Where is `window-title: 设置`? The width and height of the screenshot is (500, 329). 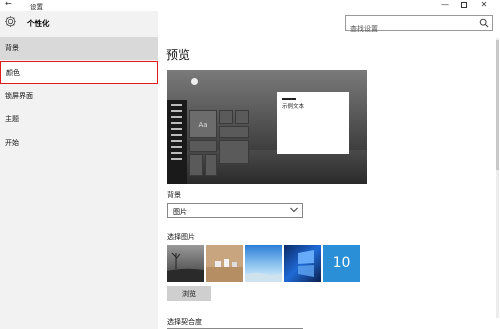
window-title: 设置 is located at coordinates (36, 7).